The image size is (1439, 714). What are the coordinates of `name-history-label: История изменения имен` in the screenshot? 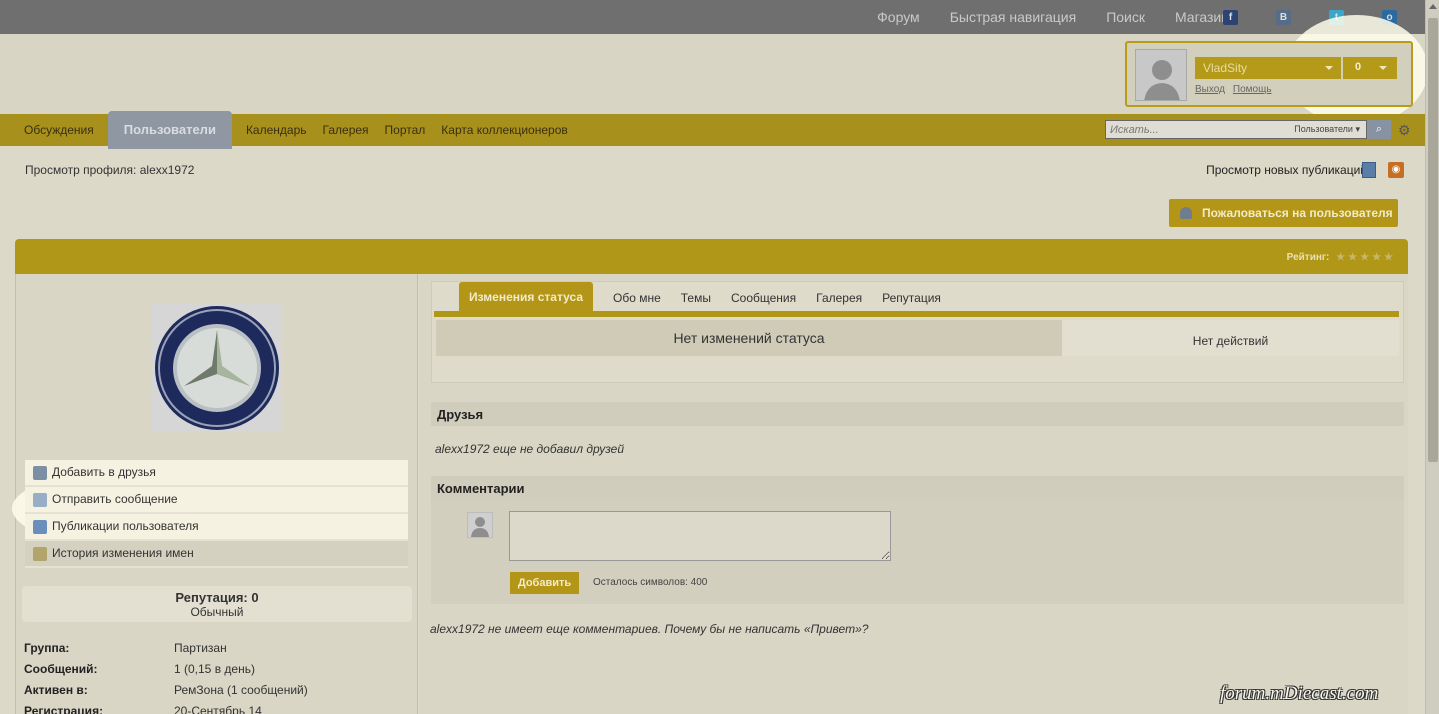 It's located at (123, 553).